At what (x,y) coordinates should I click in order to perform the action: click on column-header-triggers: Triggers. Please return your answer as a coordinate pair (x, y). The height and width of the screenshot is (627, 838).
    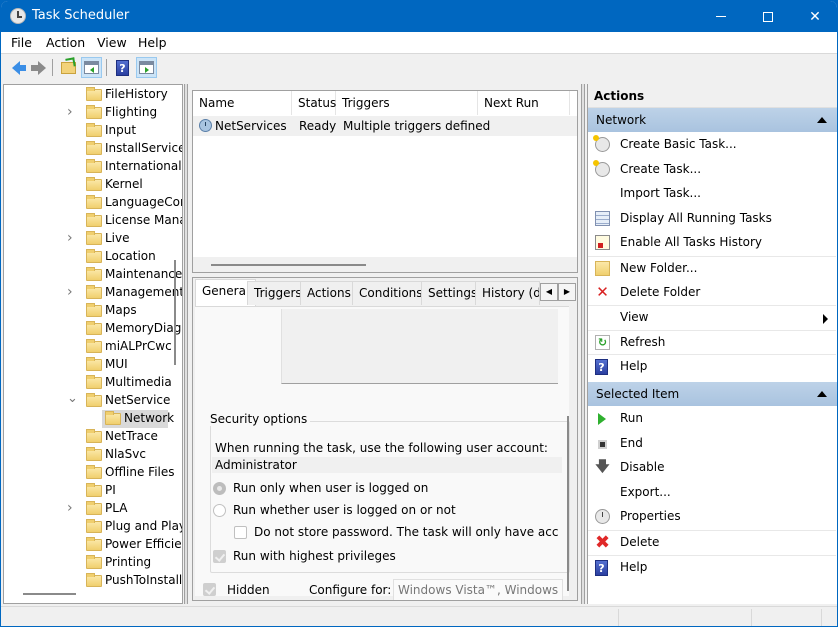
    Looking at the image, I should click on (407, 103).